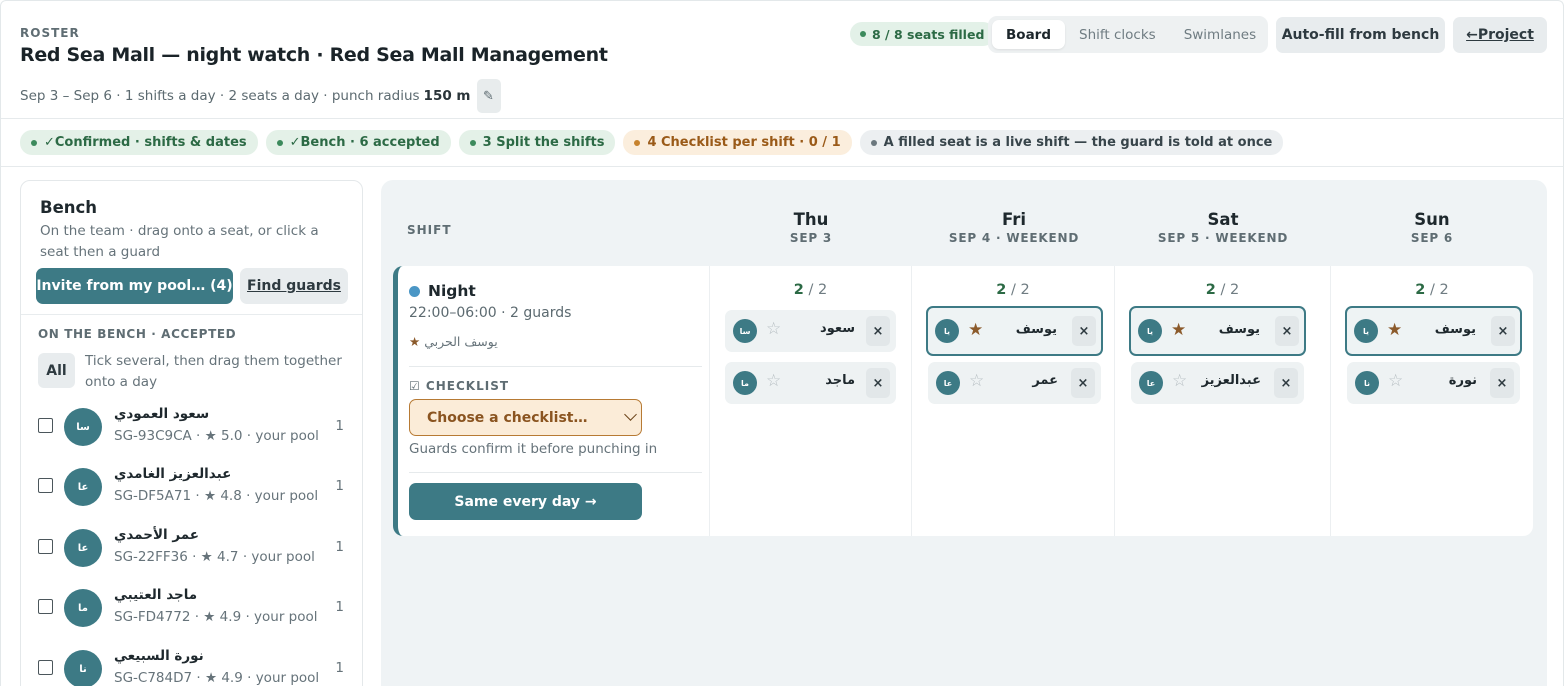  Describe the element at coordinates (1028, 34) in the screenshot. I see `tab-board: Board` at that location.